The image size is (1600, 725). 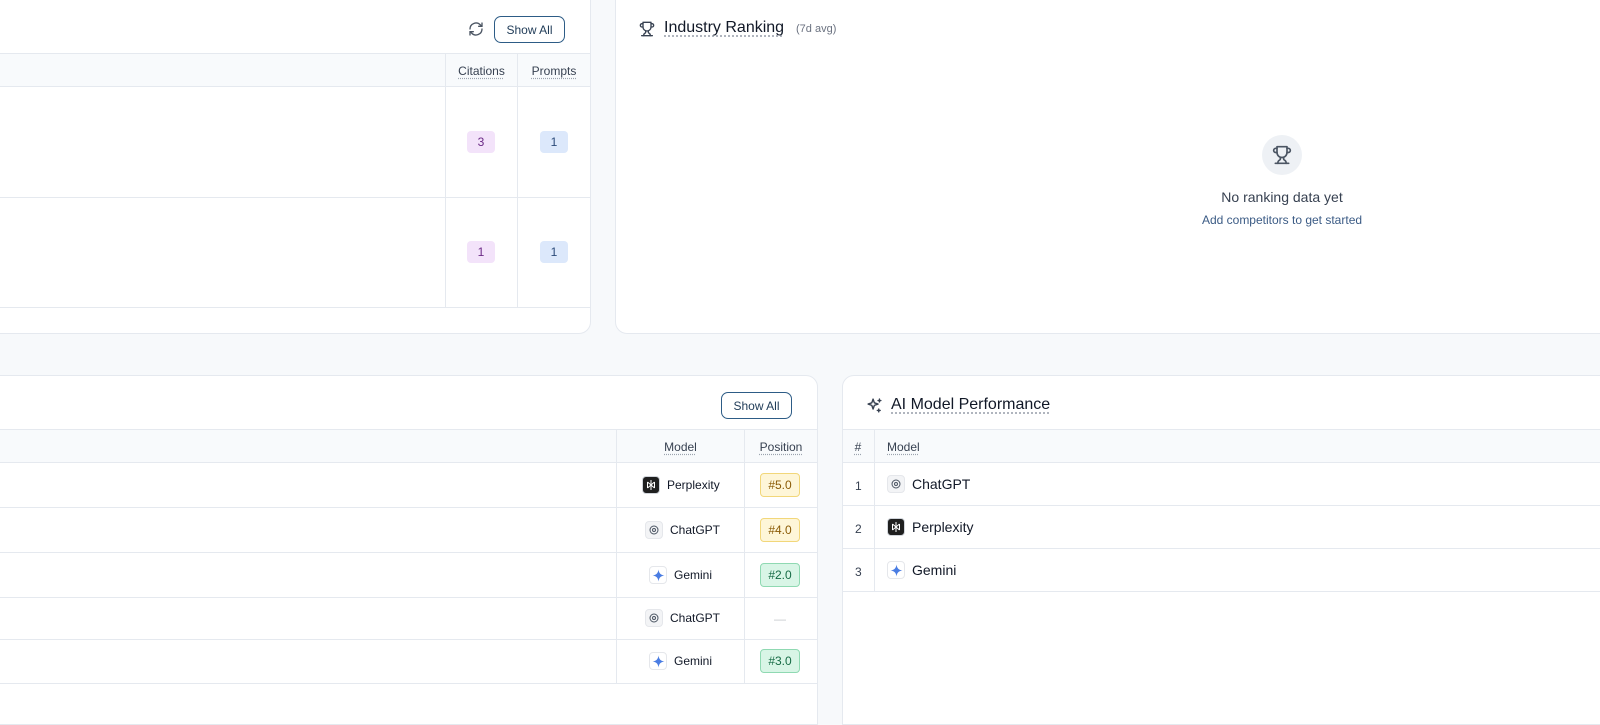 I want to click on empty-state-title: No ranking data yet, so click(x=1282, y=197).